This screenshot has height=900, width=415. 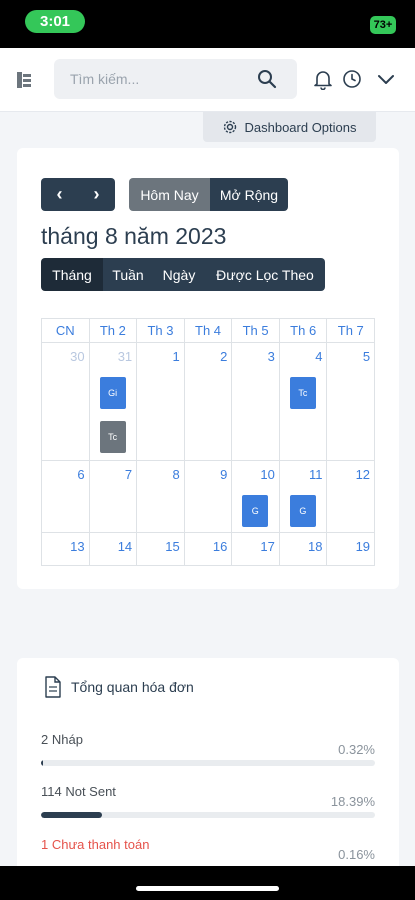 What do you see at coordinates (161, 497) in the screenshot?
I see `day-cell: 8` at bounding box center [161, 497].